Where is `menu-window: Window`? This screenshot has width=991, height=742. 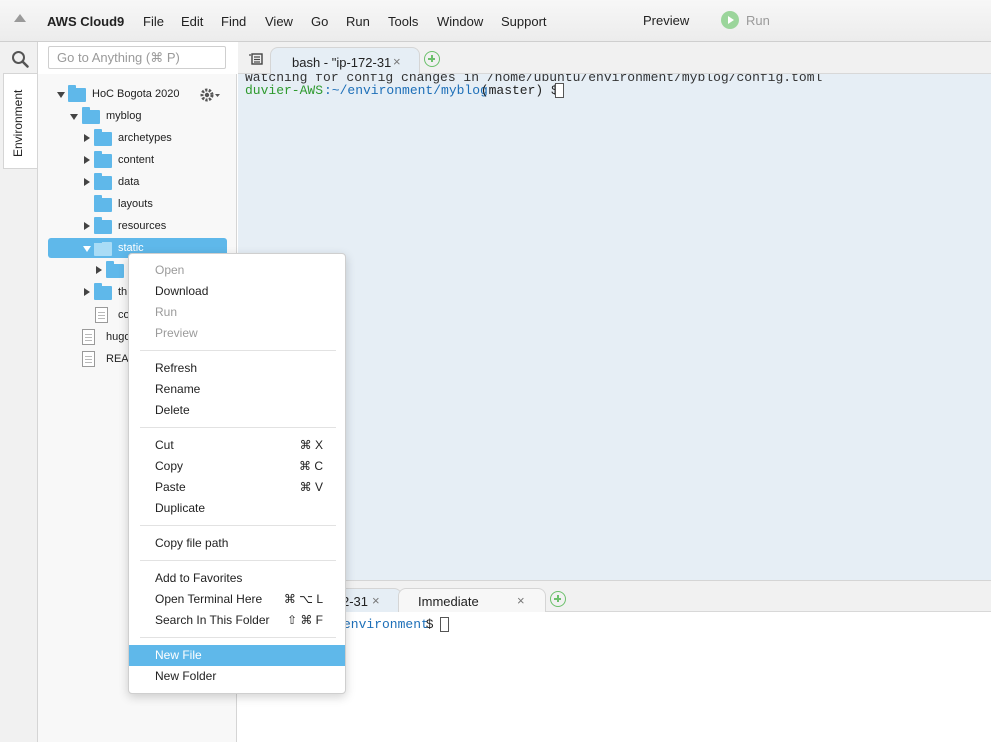 menu-window: Window is located at coordinates (460, 21).